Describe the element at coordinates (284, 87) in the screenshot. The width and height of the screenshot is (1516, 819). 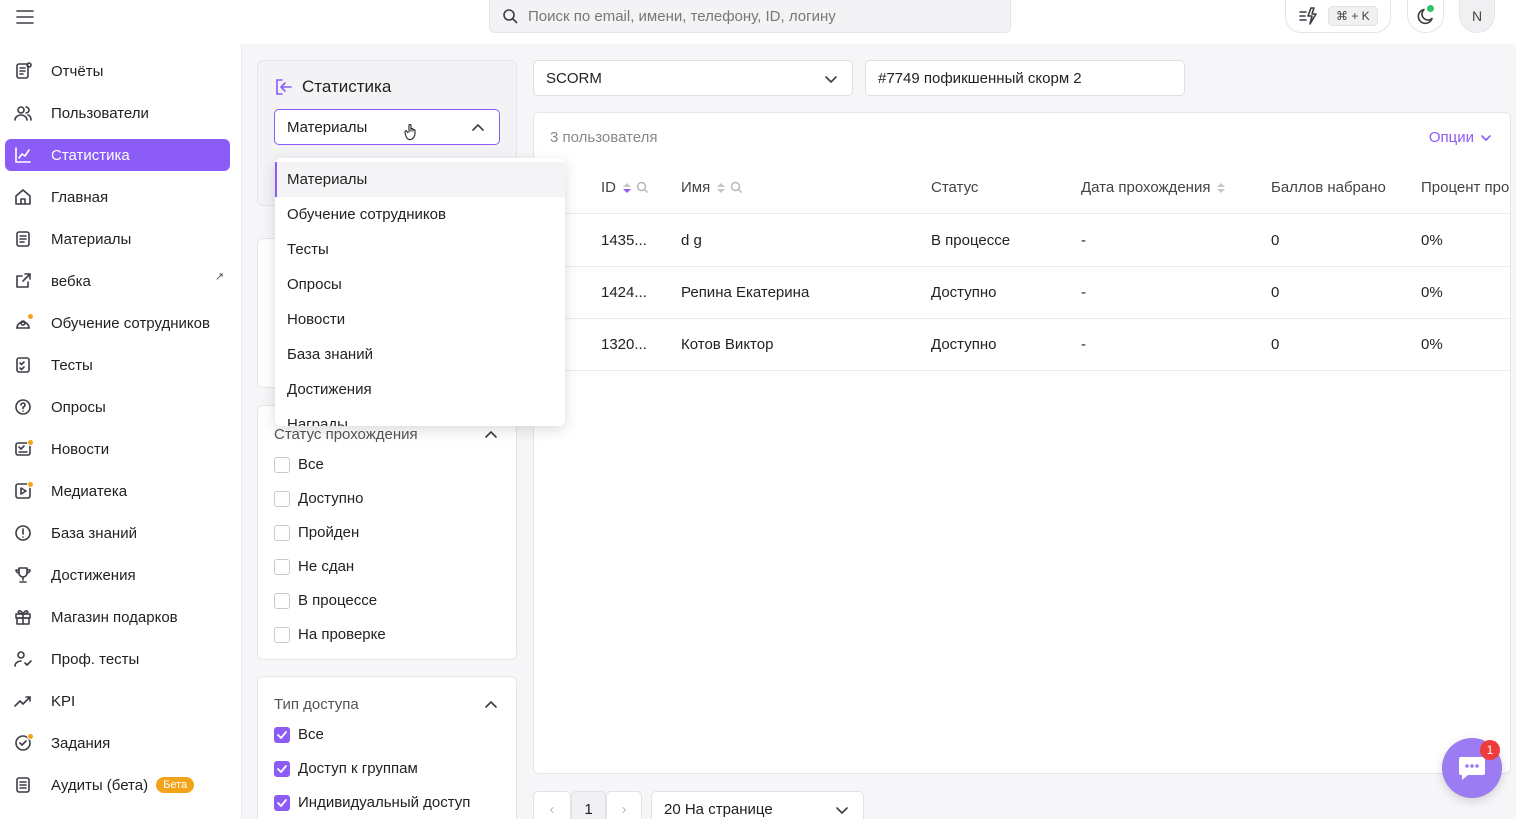
I see `collapse-panel-icon` at that location.